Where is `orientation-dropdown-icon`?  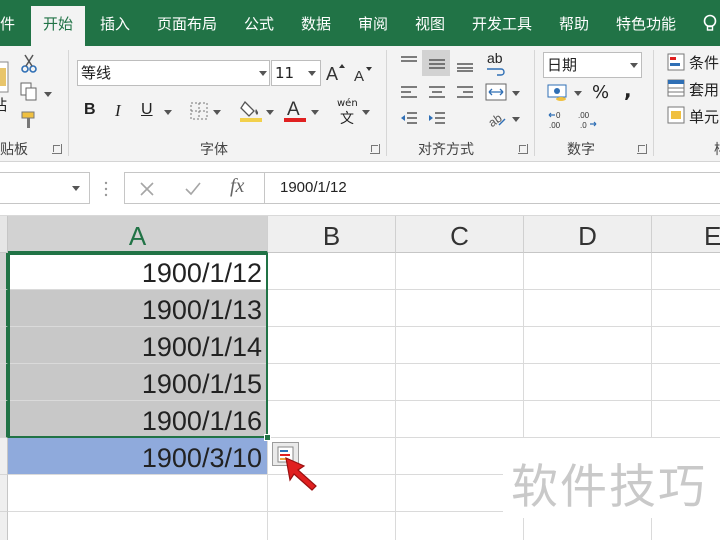
orientation-dropdown-icon is located at coordinates (516, 119).